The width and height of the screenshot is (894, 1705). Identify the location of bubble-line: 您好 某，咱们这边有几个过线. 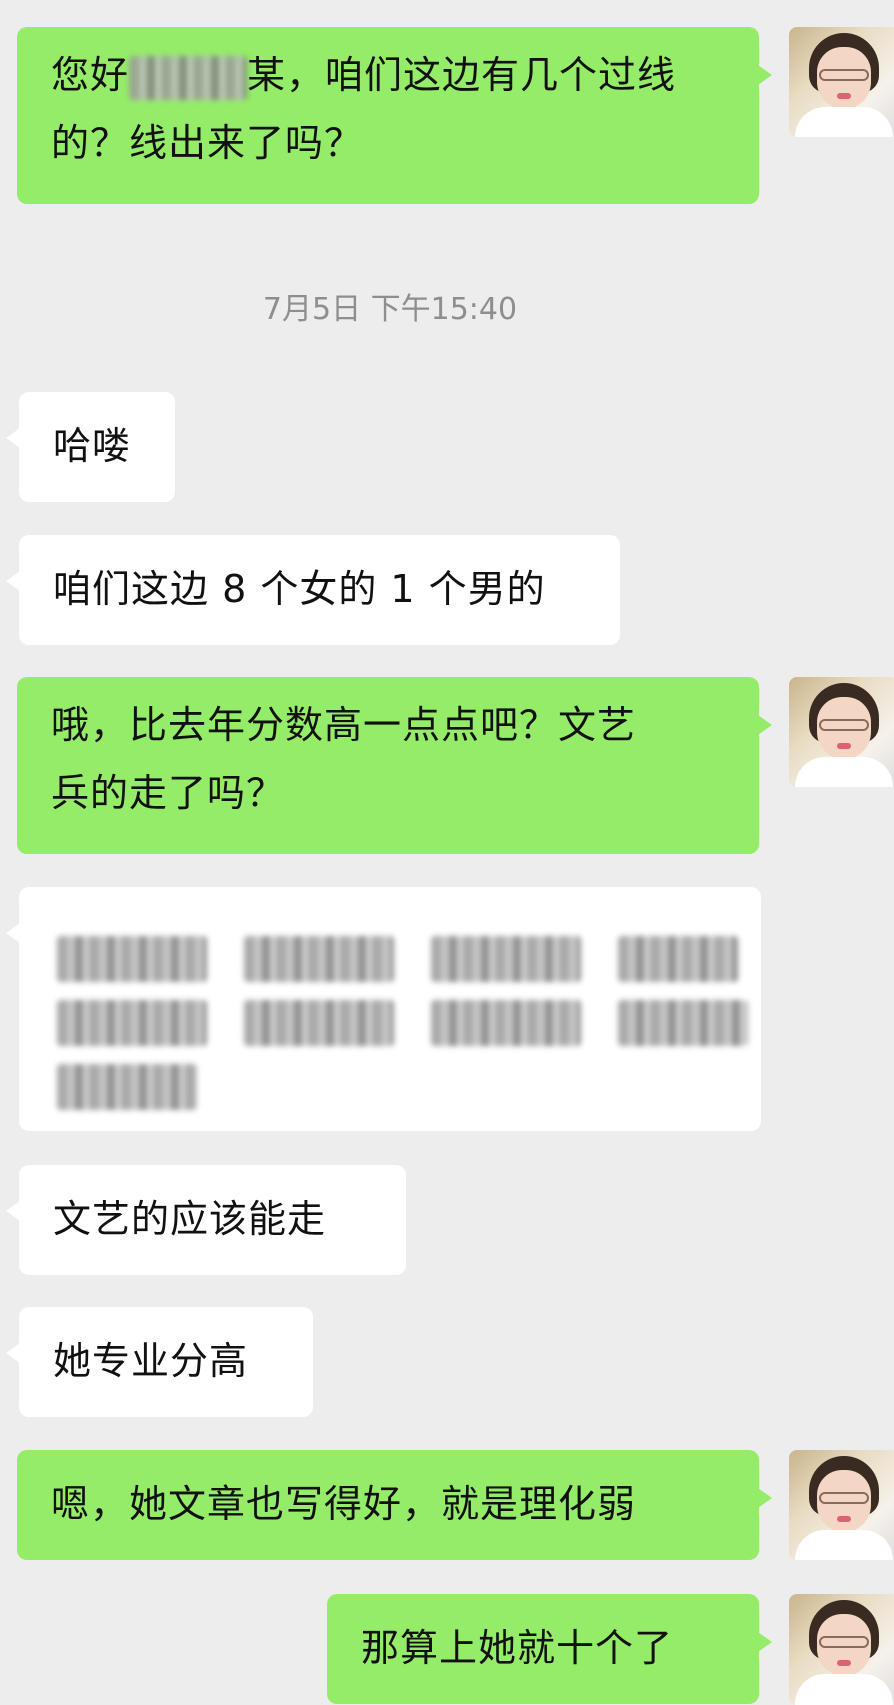
(390, 75).